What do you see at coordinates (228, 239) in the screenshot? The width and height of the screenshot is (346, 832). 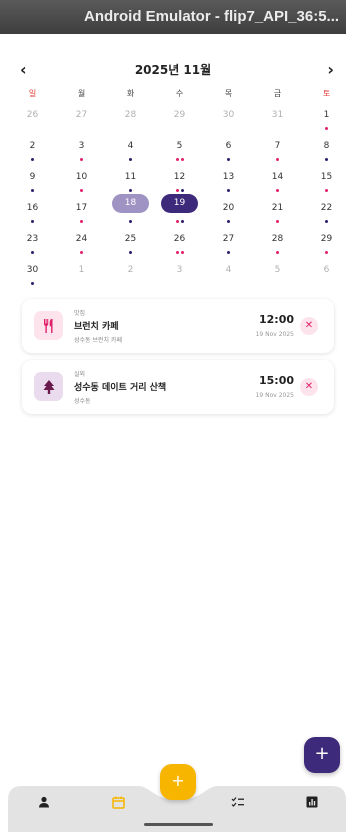 I see `day-number: 27` at bounding box center [228, 239].